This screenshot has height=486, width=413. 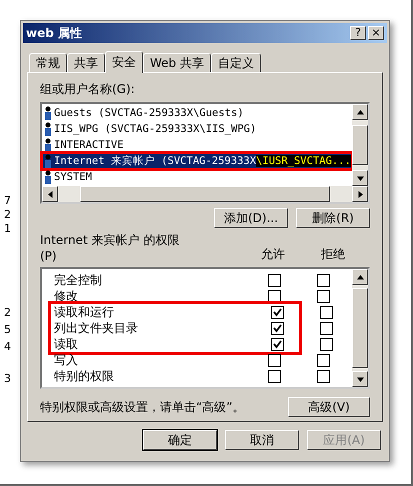 I want to click on user-list-item: SYSTEM, so click(x=197, y=177).